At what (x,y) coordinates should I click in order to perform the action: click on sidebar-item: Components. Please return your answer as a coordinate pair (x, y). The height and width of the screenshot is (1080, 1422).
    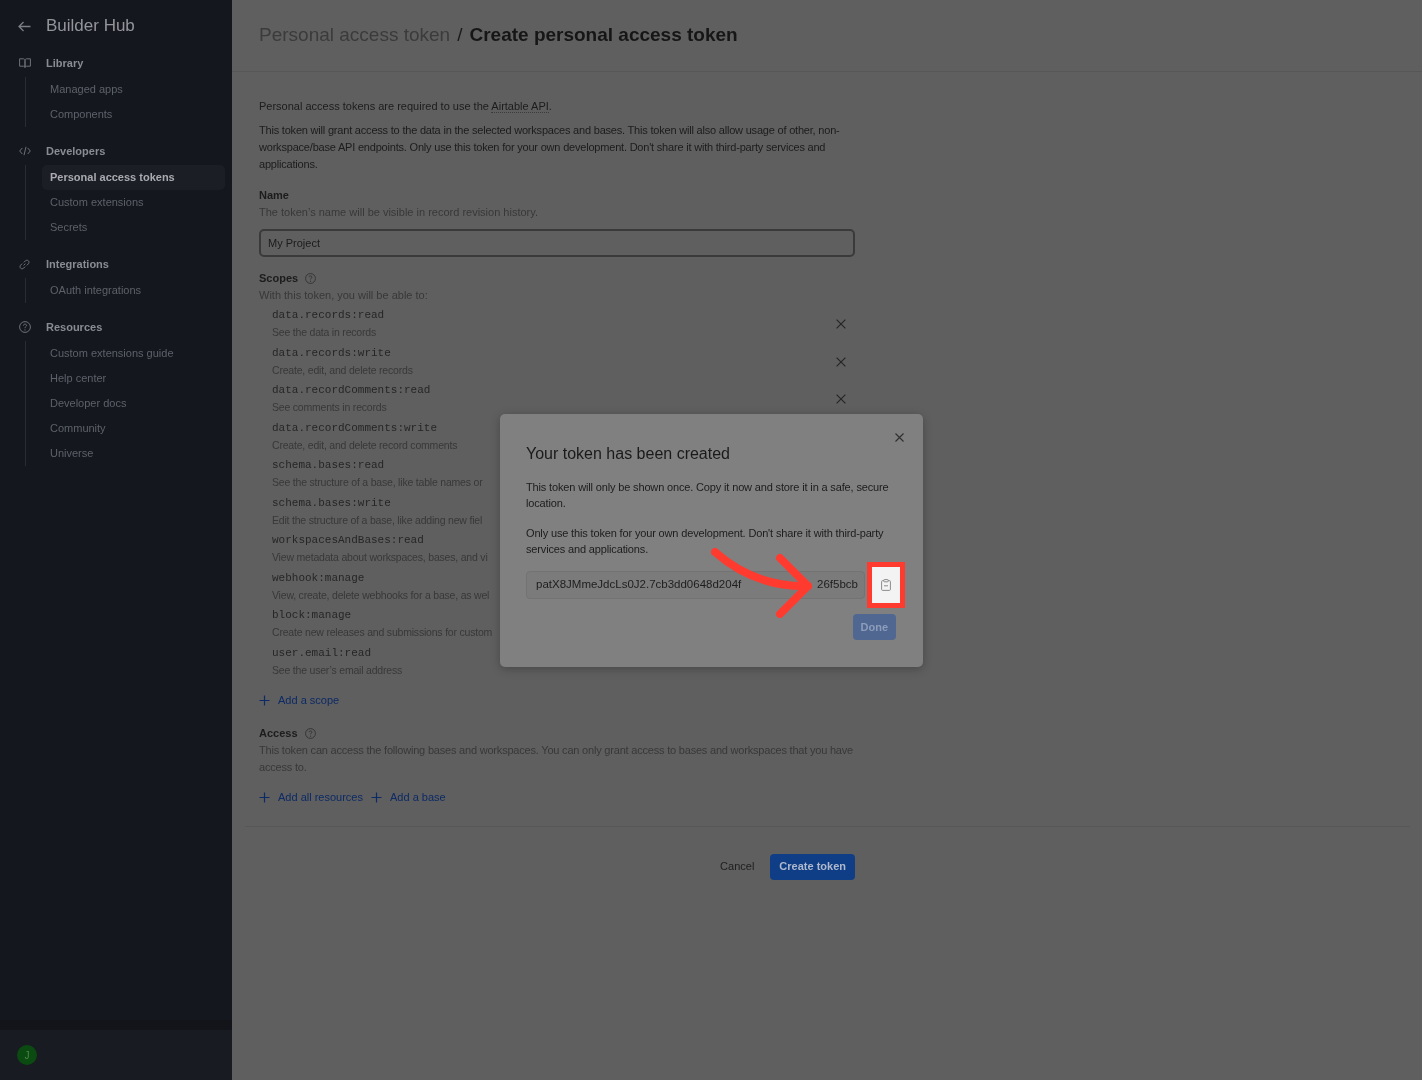
    Looking at the image, I should click on (133, 114).